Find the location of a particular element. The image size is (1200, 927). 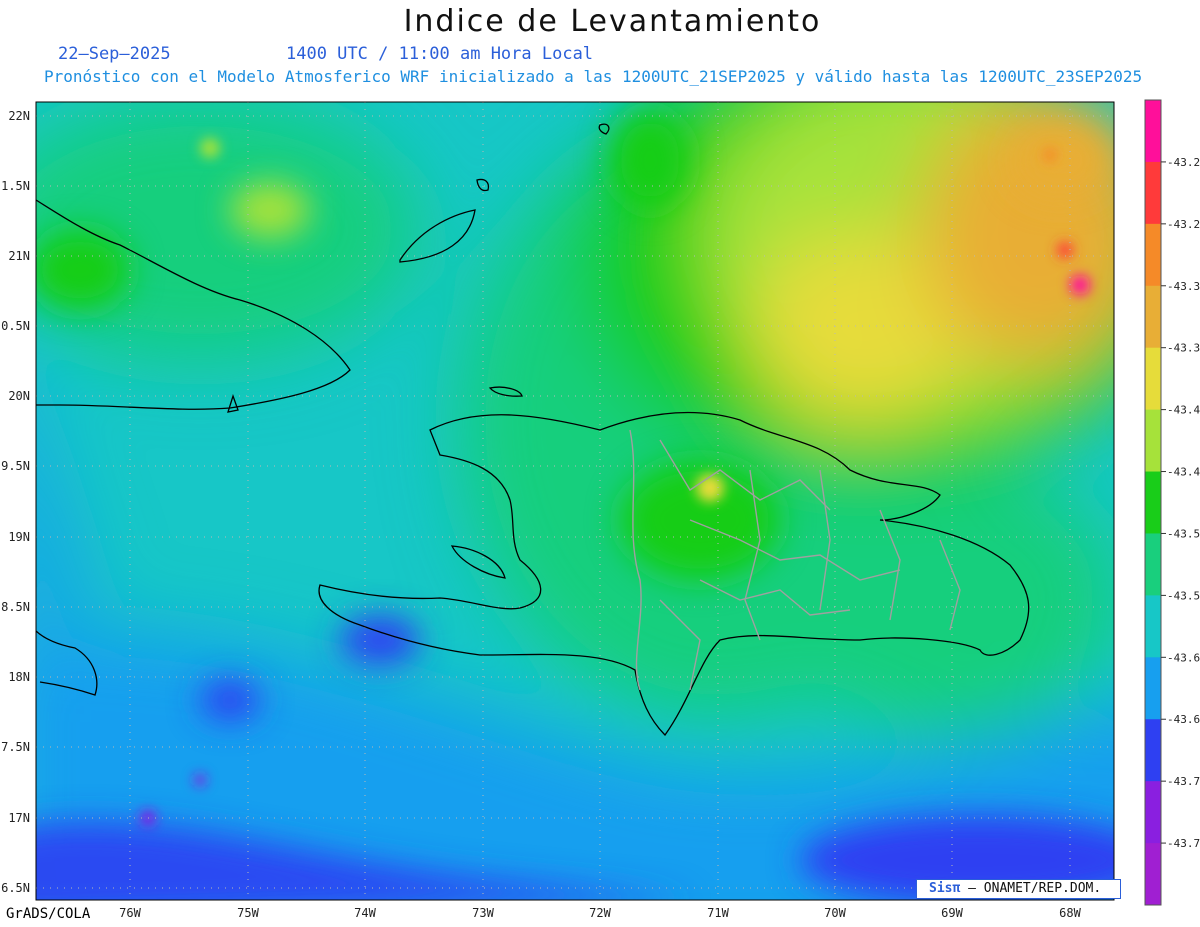

lon-label: 69W is located at coordinates (952, 913).